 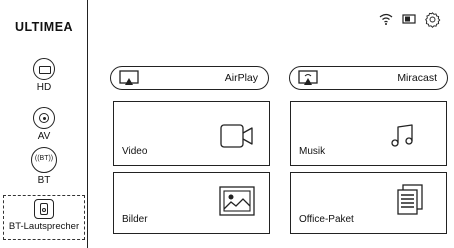 What do you see at coordinates (44, 136) in the screenshot?
I see `source-av-label: AV` at bounding box center [44, 136].